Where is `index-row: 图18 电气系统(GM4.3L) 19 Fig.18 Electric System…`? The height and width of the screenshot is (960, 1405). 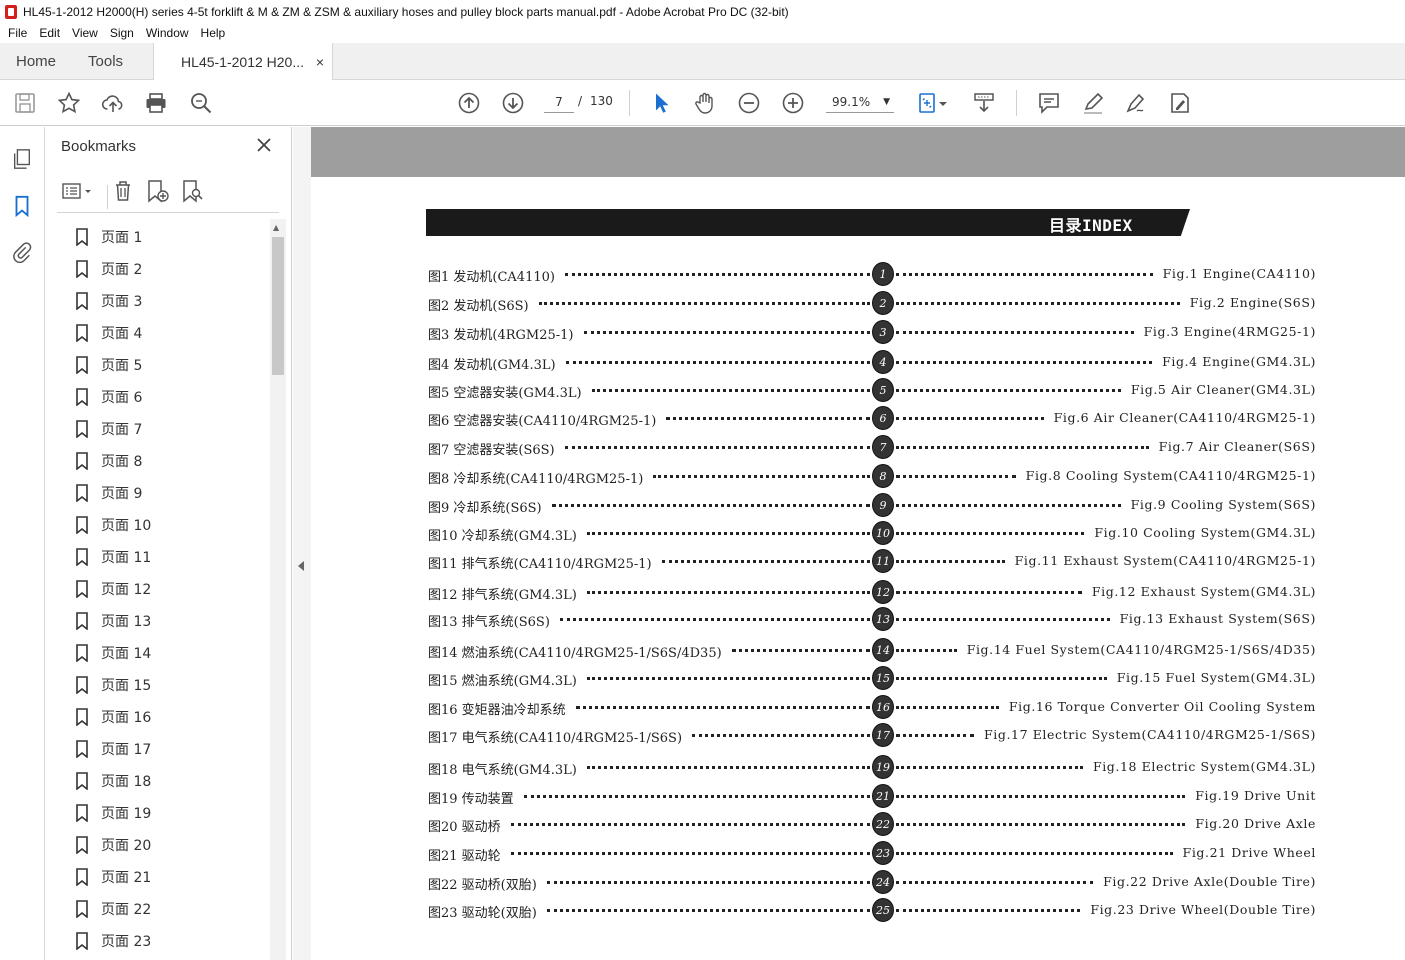
index-row: 图18 电气系统(GM4.3L) 19 Fig.18 Electric System… is located at coordinates (872, 767).